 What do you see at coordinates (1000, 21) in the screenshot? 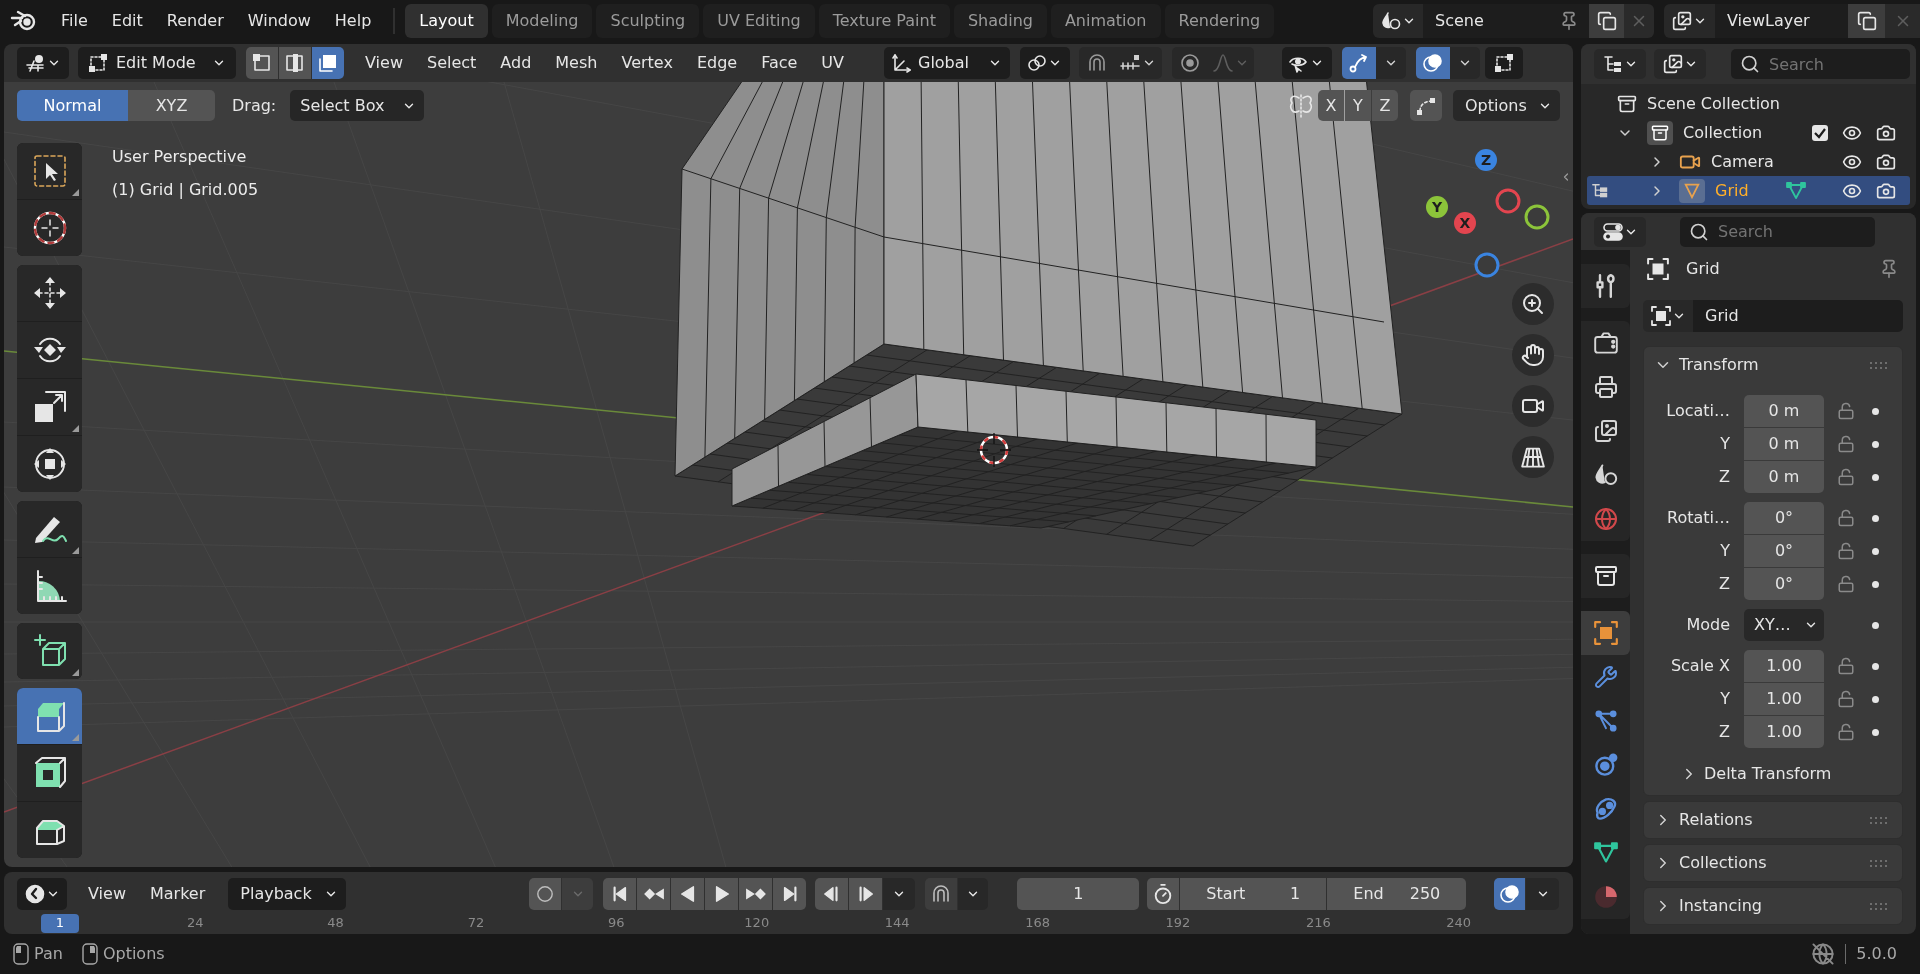
I see `workspace-tab: Shading` at bounding box center [1000, 21].